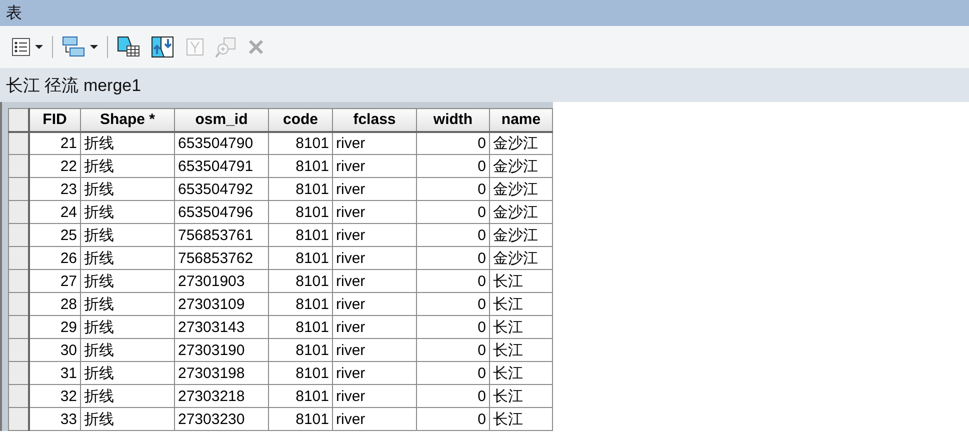  What do you see at coordinates (221, 419) in the screenshot?
I see `table-cell: 27303230` at bounding box center [221, 419].